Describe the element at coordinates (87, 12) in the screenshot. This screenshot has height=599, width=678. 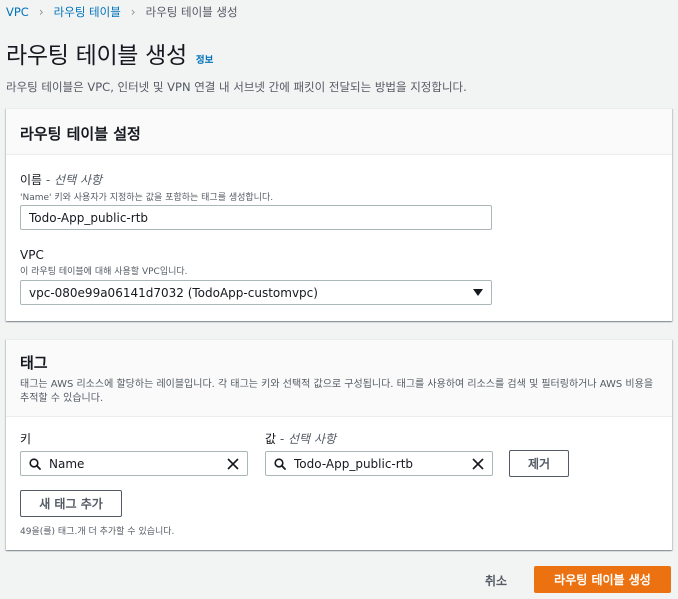
I see `breadcrumb-route-tables-link: 라우팅 테이블` at that location.